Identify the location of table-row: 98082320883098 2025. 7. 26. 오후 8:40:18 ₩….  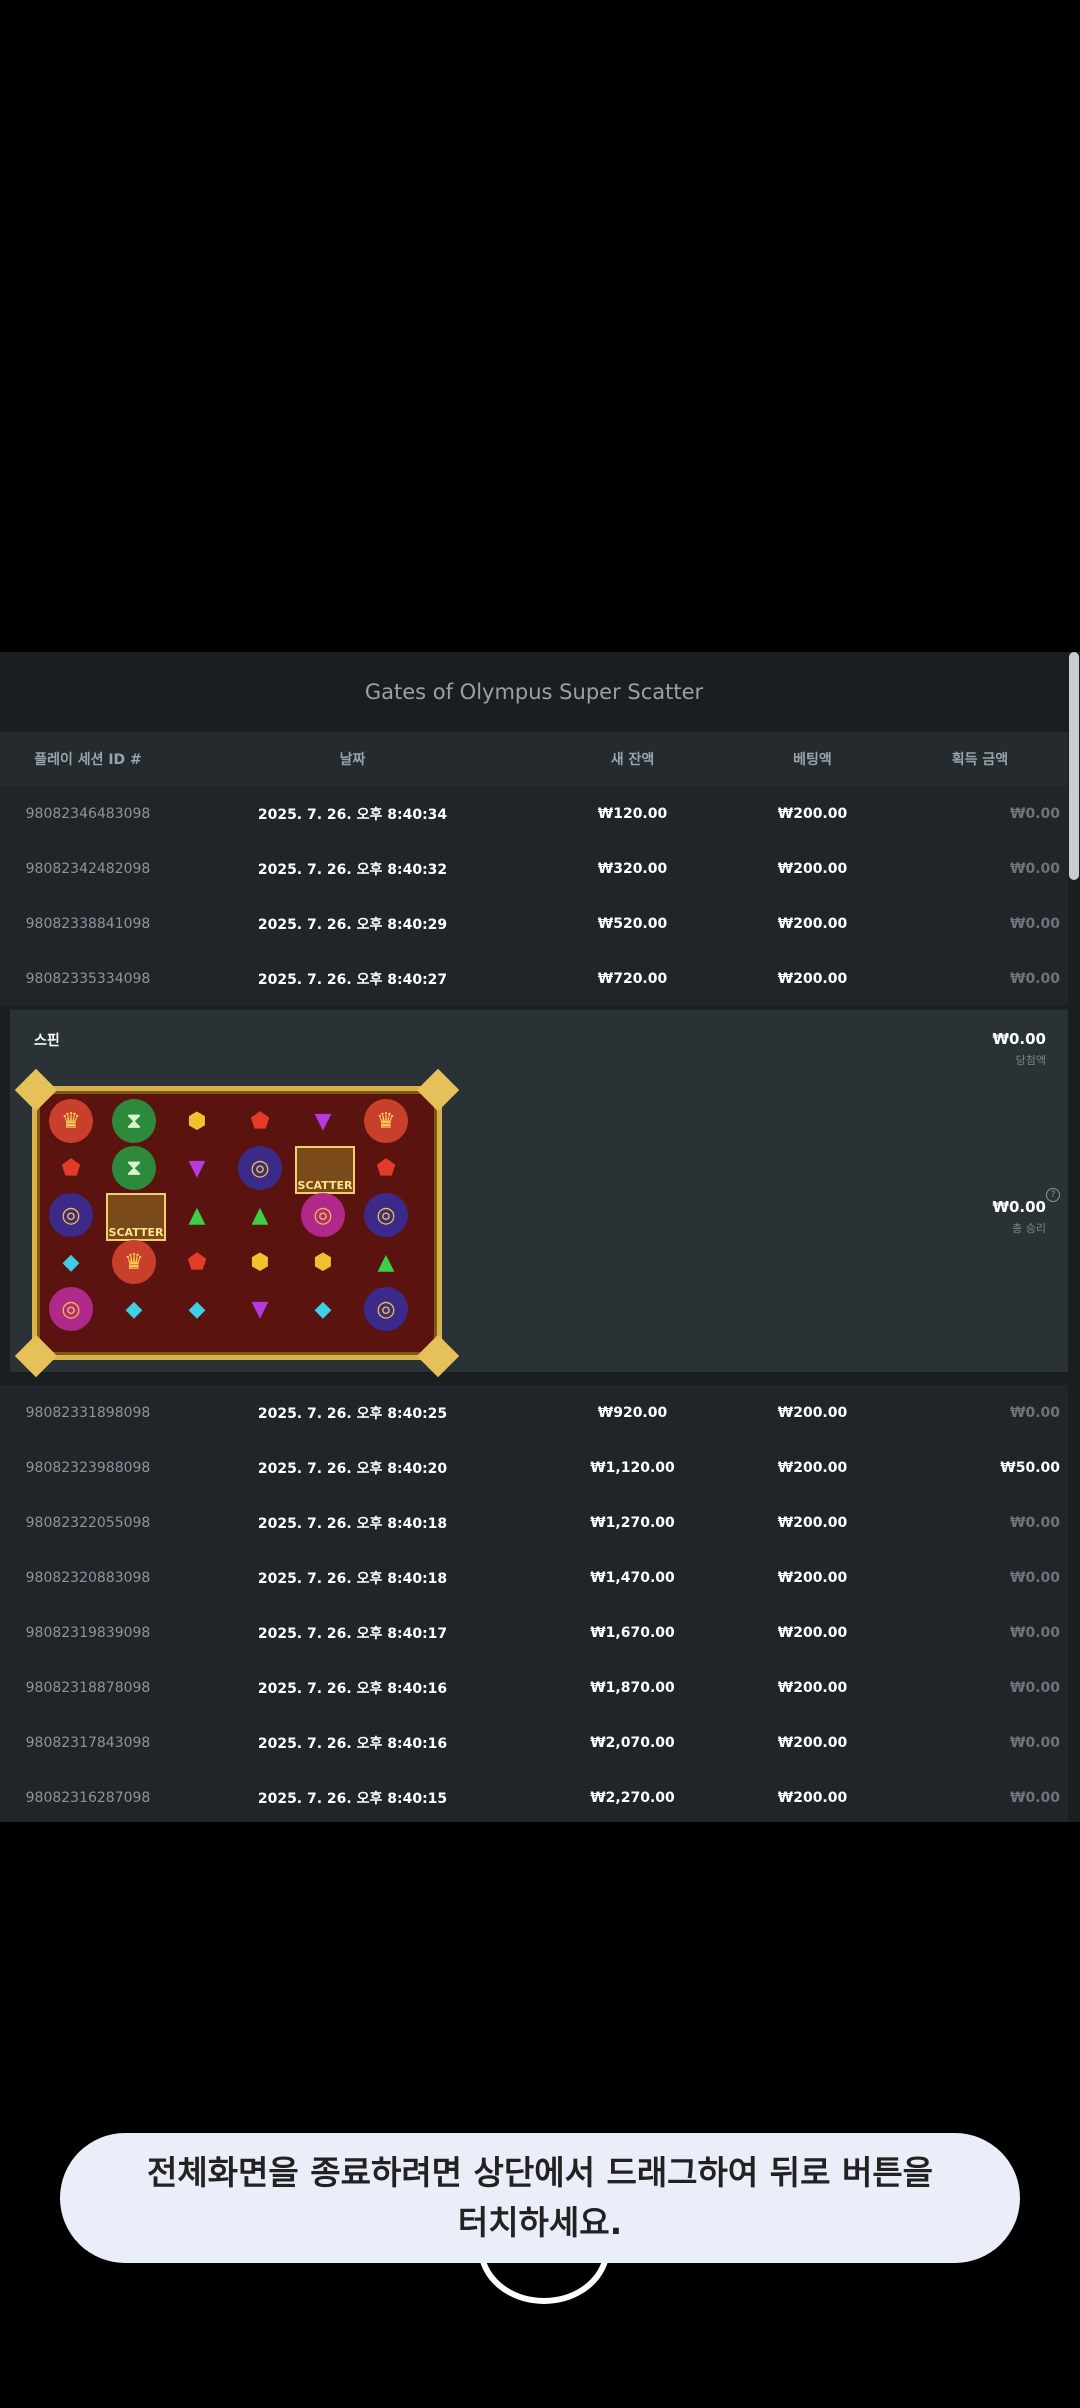
(534, 1578).